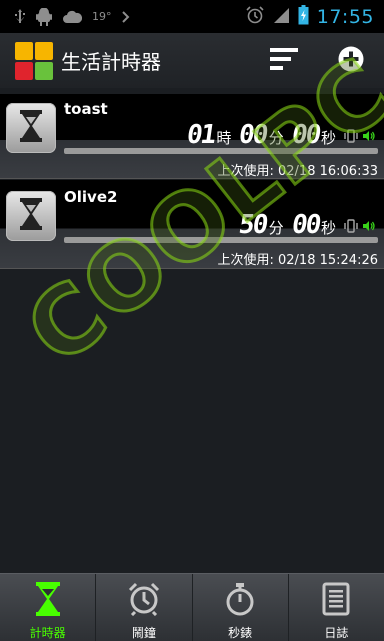  I want to click on tab-stopwatch: 秒錶, so click(241, 607).